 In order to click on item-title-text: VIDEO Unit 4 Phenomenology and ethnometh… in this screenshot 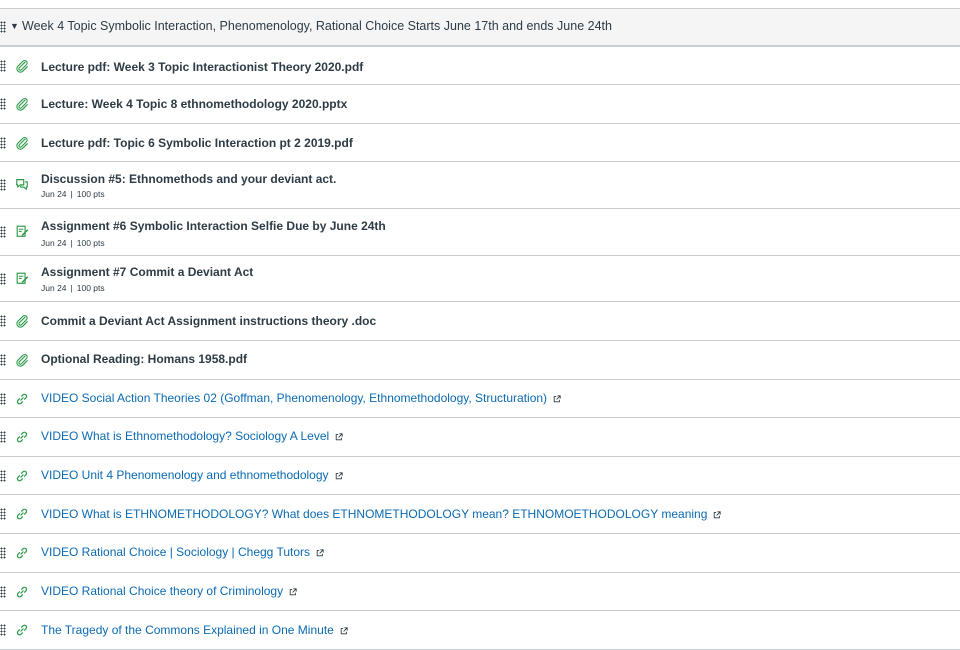, I will do `click(185, 475)`.